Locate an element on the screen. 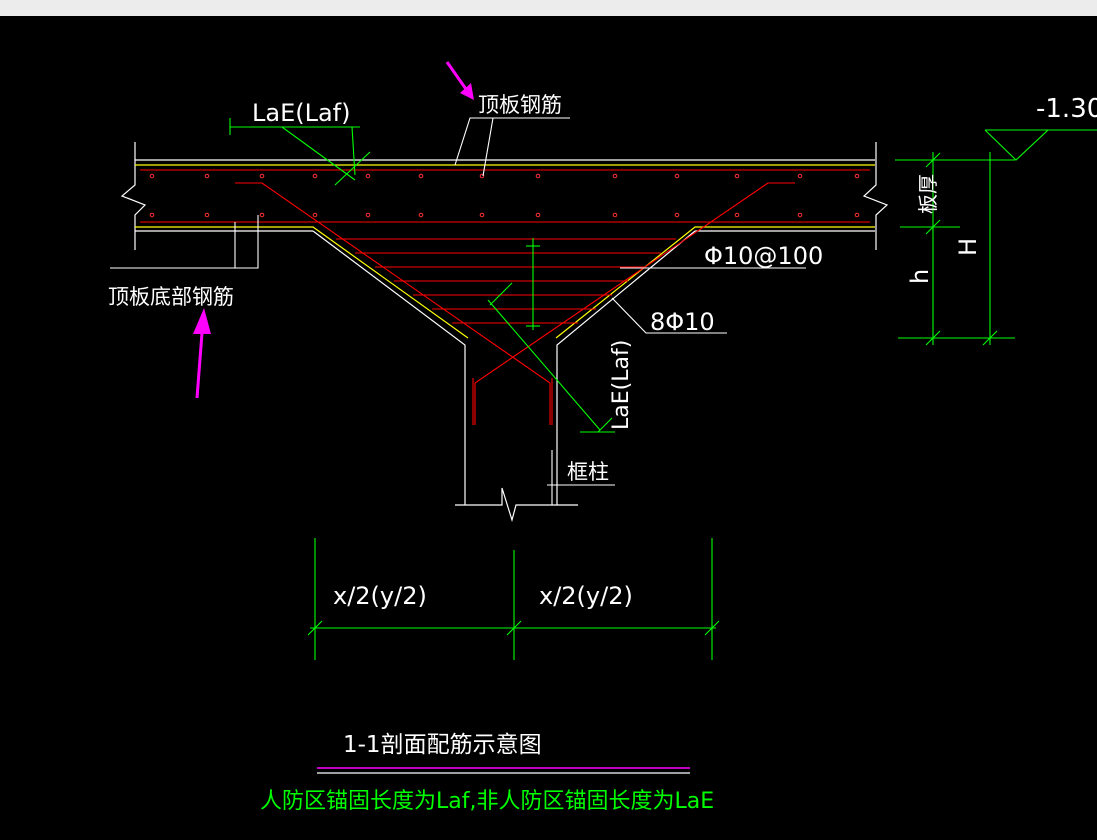 Image resolution: width=1097 pixels, height=840 pixels. label-lae-laf-top: LaE(Laf) is located at coordinates (301, 113).